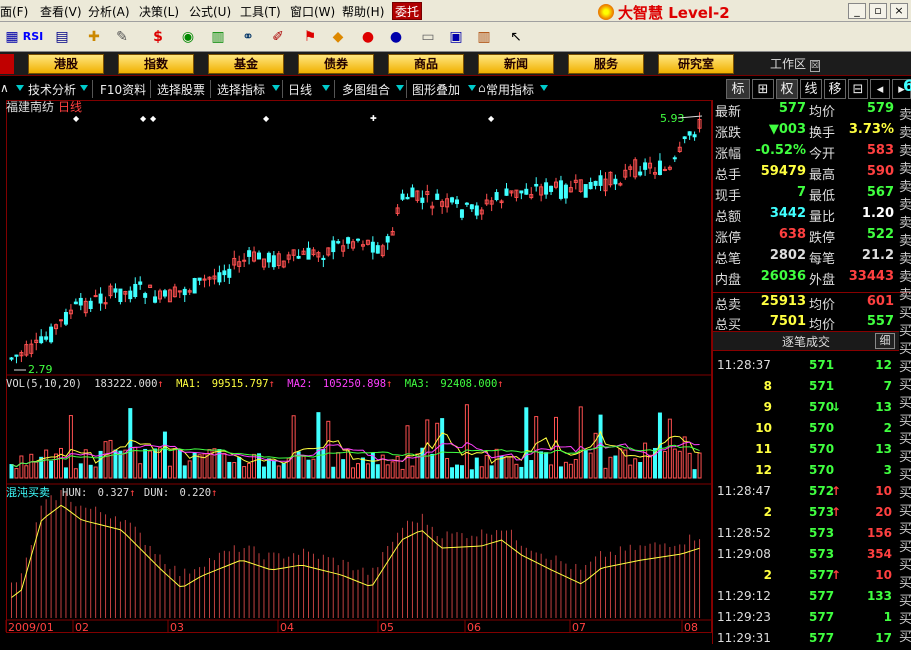 The width and height of the screenshot is (911, 650). Describe the element at coordinates (836, 512) in the screenshot. I see `trade-arrow: ↑` at that location.